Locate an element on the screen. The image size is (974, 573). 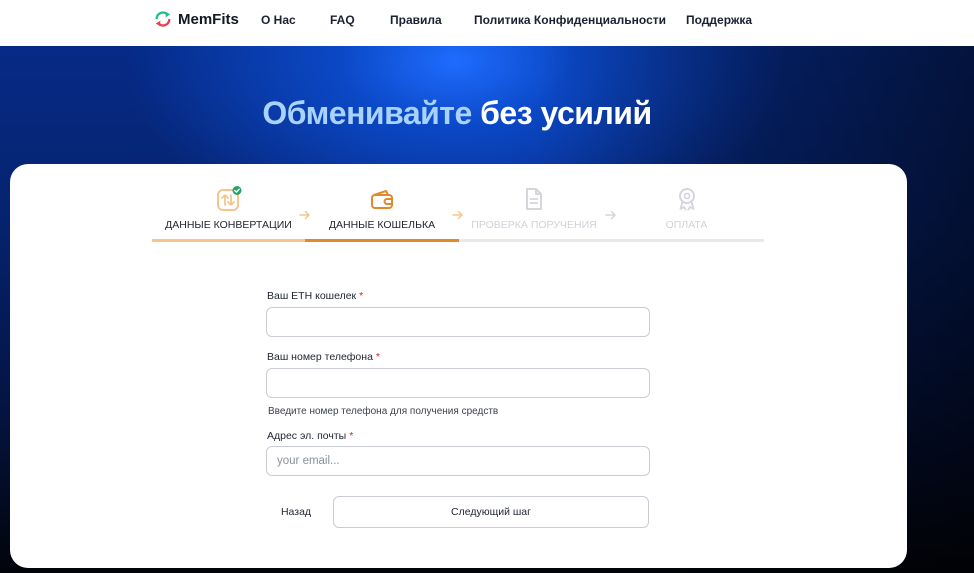
step-wallet-data: ДАННЫЕ КОШЕЛЬКА is located at coordinates (382, 204).